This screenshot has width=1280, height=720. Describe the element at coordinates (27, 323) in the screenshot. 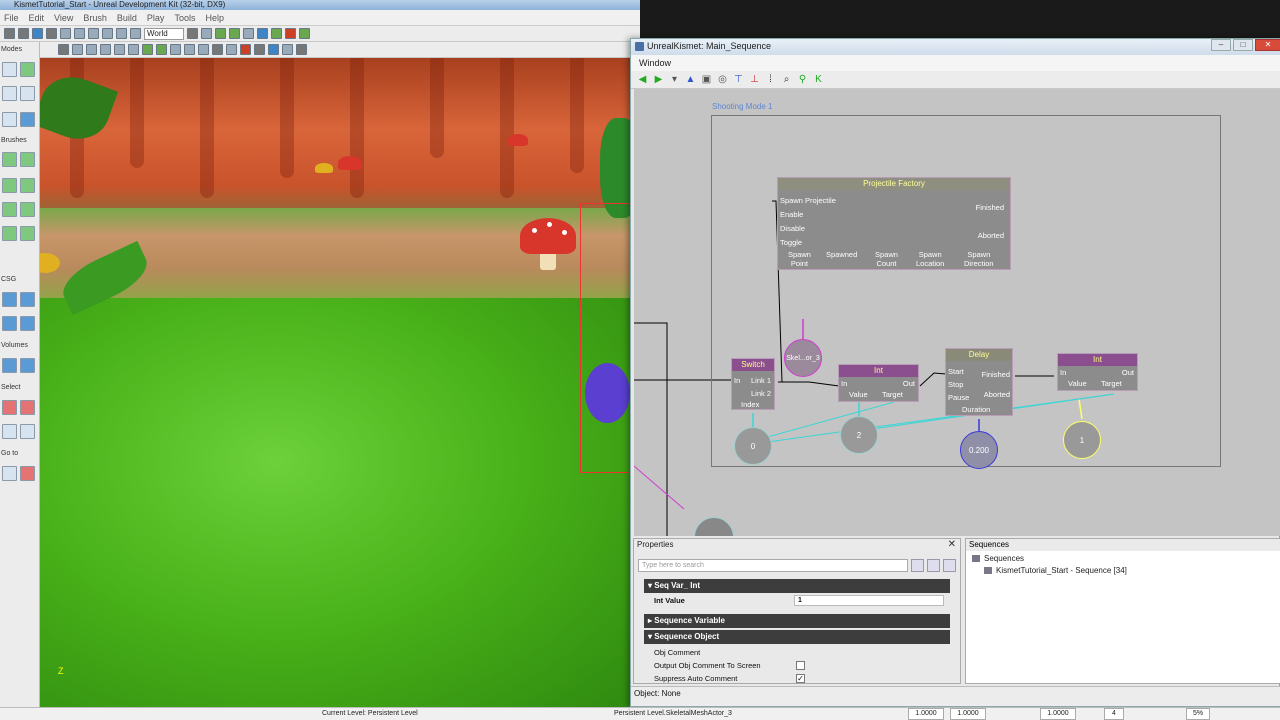

I see `csg-deintersect-icon` at that location.